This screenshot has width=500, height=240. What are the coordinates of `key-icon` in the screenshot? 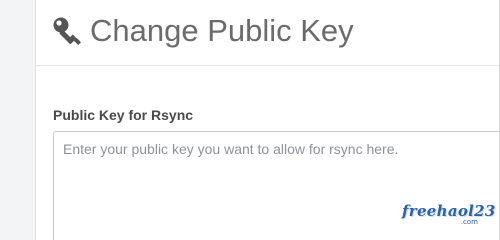 It's located at (67, 31).